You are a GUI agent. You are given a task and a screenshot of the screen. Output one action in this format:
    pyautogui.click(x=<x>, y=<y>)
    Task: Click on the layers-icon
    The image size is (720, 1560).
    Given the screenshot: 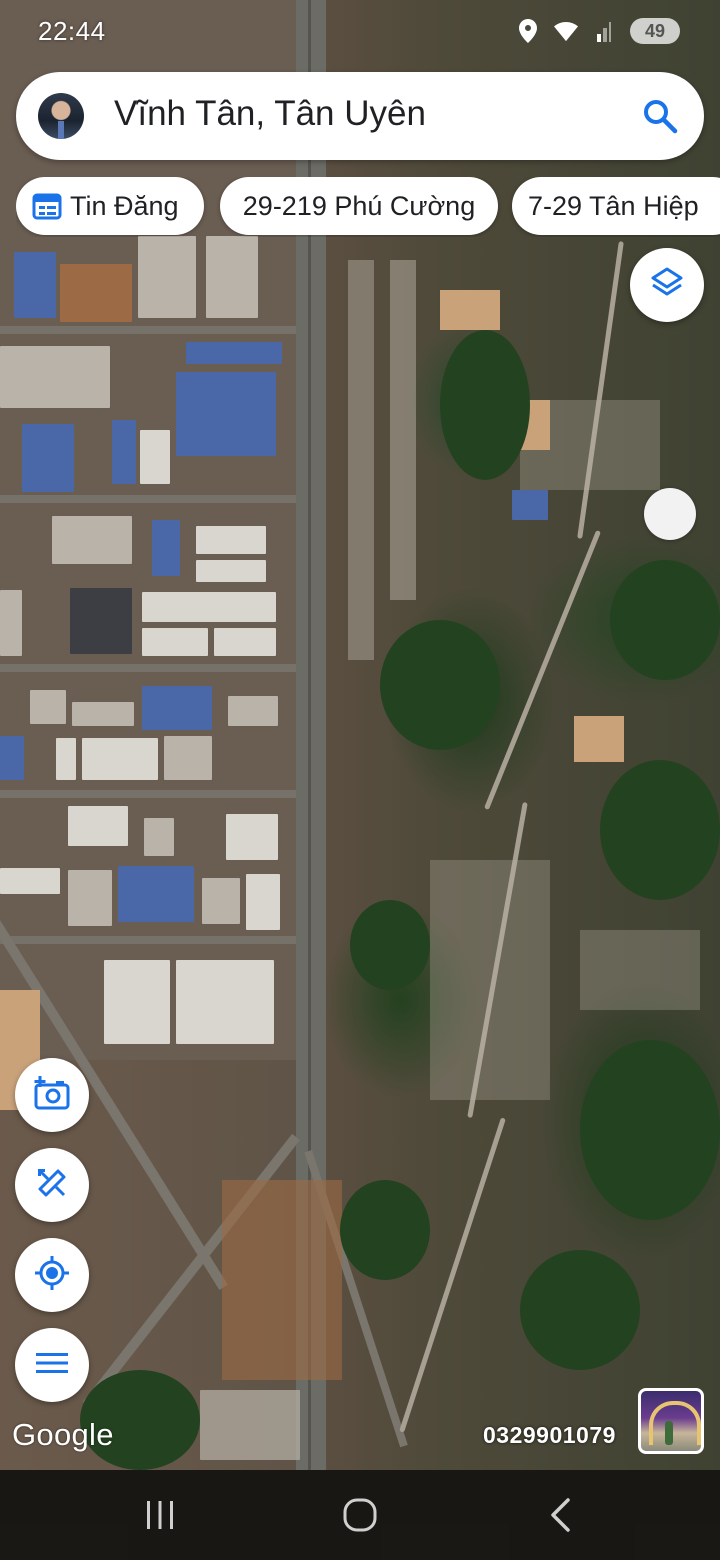 What is the action you would take?
    pyautogui.click(x=667, y=285)
    